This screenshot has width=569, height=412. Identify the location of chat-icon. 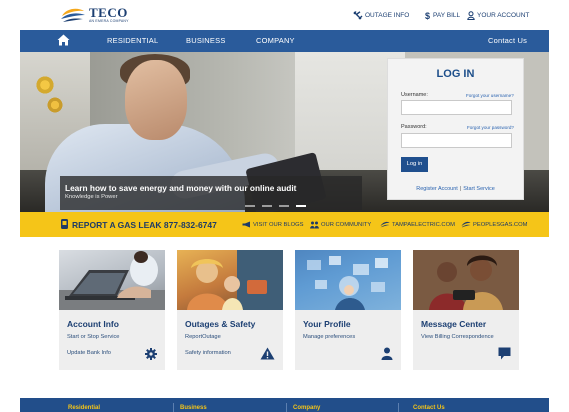
(504, 353).